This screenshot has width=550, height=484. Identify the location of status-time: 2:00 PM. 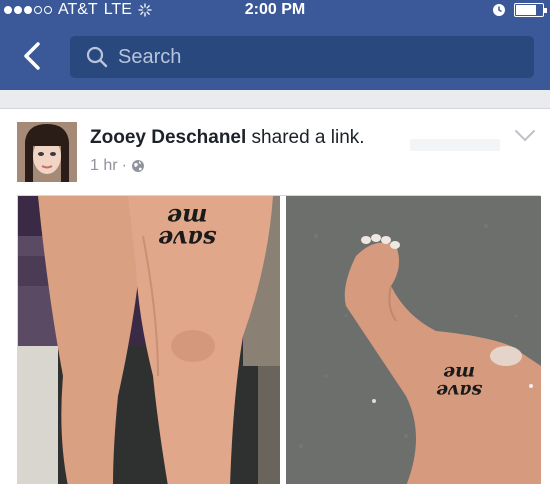
(275, 9).